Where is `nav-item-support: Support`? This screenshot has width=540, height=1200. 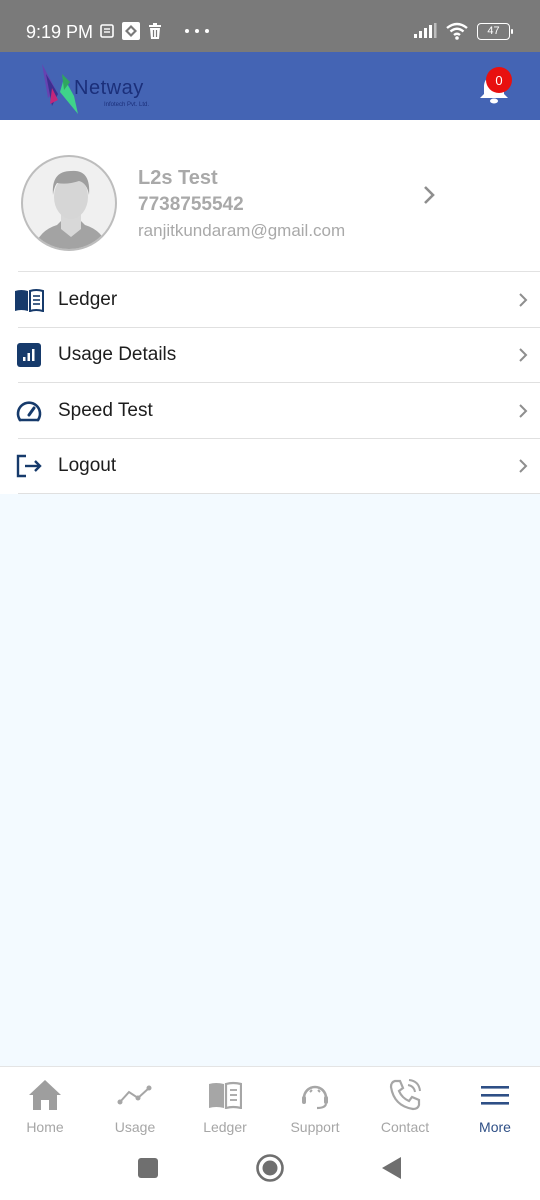
nav-item-support: Support is located at coordinates (315, 1104).